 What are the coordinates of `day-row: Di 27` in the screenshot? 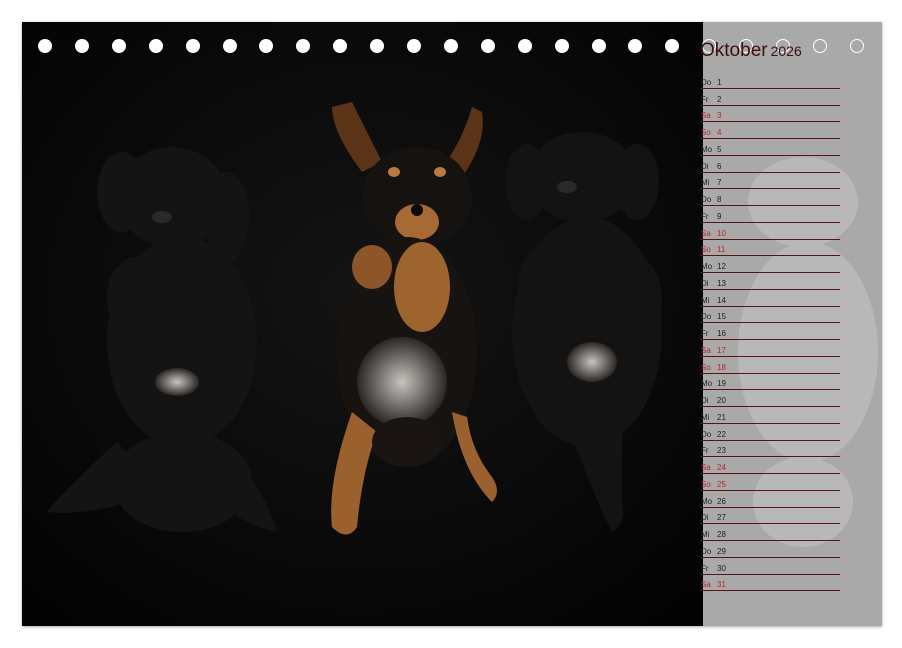 It's located at (770, 516).